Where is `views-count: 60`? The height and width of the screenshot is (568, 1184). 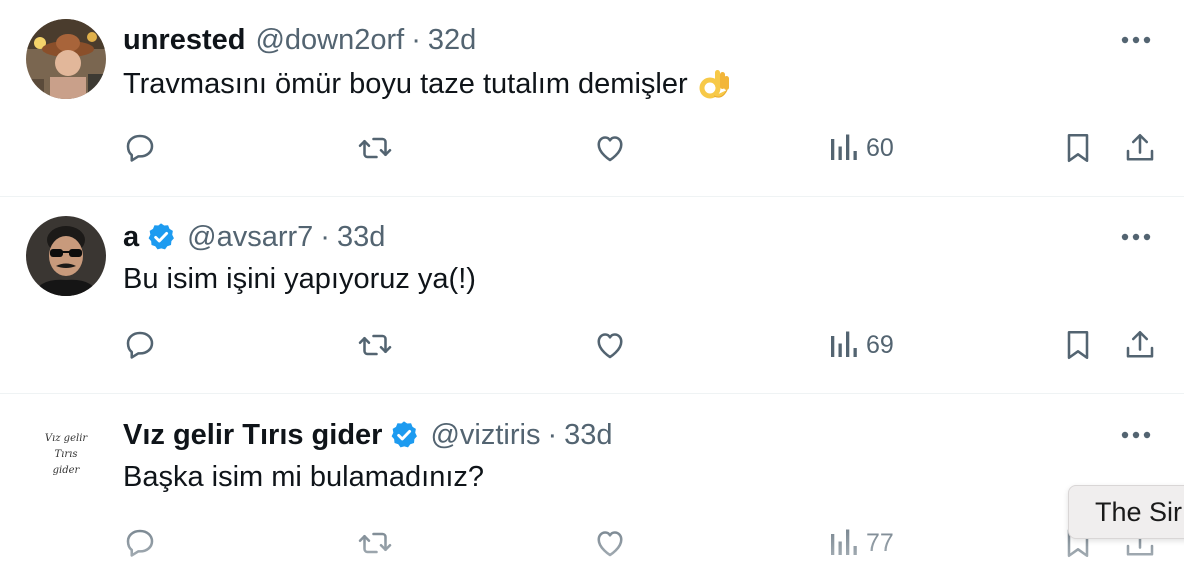 views-count: 60 is located at coordinates (880, 147).